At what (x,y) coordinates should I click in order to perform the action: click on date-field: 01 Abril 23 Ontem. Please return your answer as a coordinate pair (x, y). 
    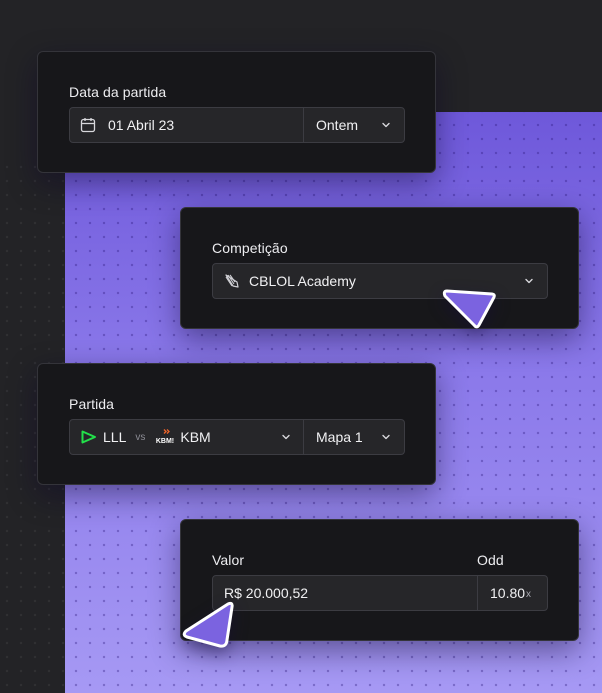
    Looking at the image, I should click on (237, 125).